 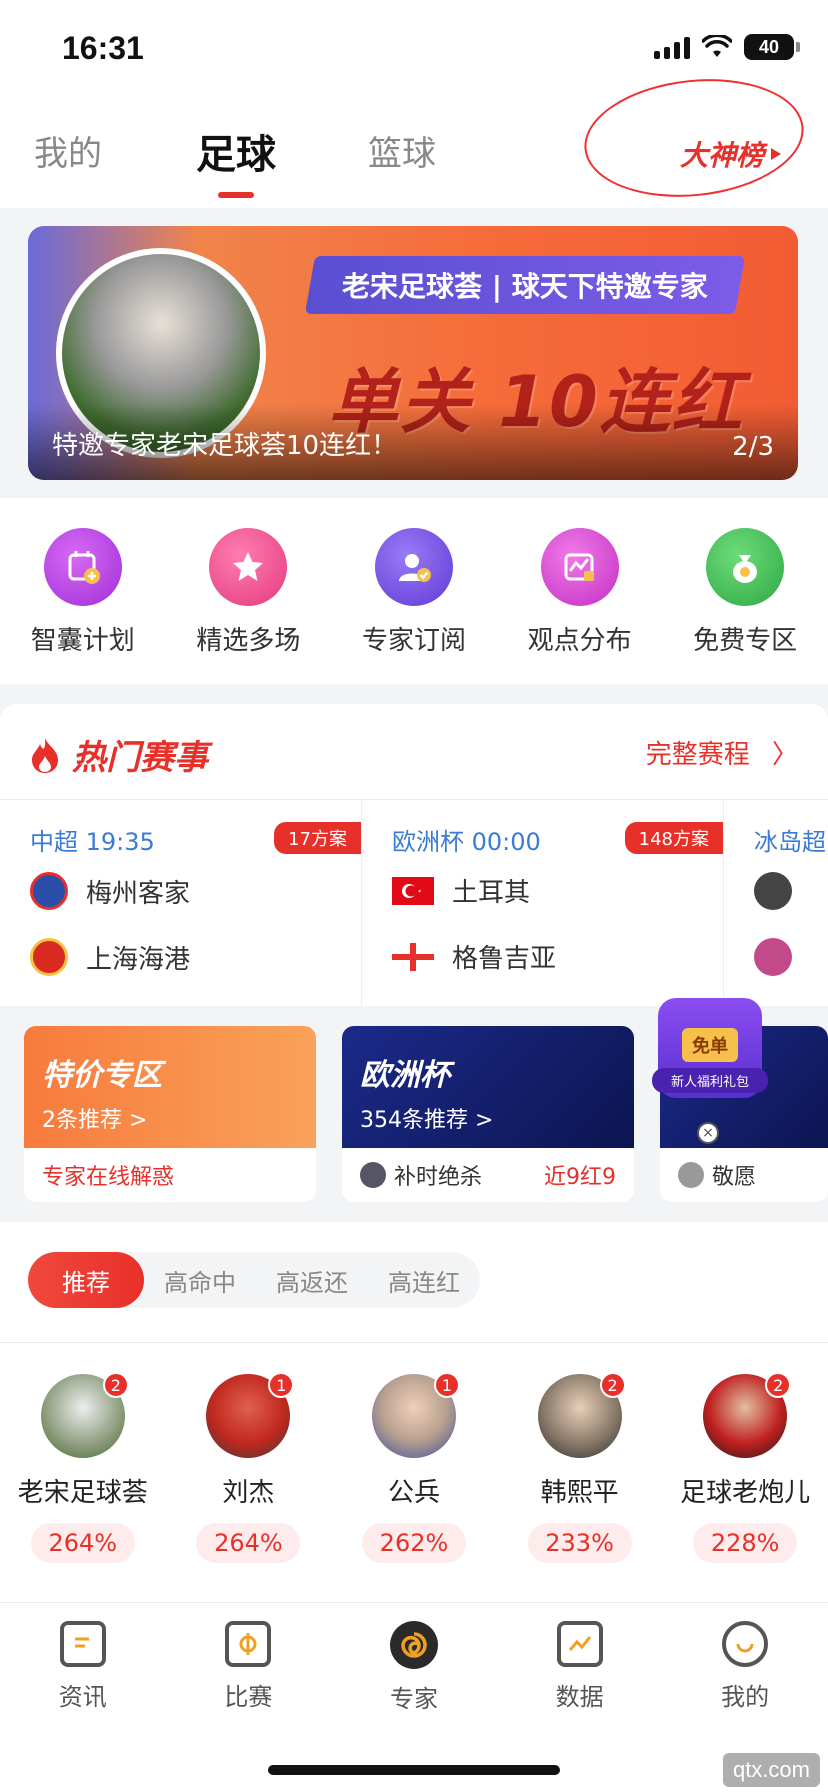 I want to click on user-check-icon, so click(x=413, y=567).